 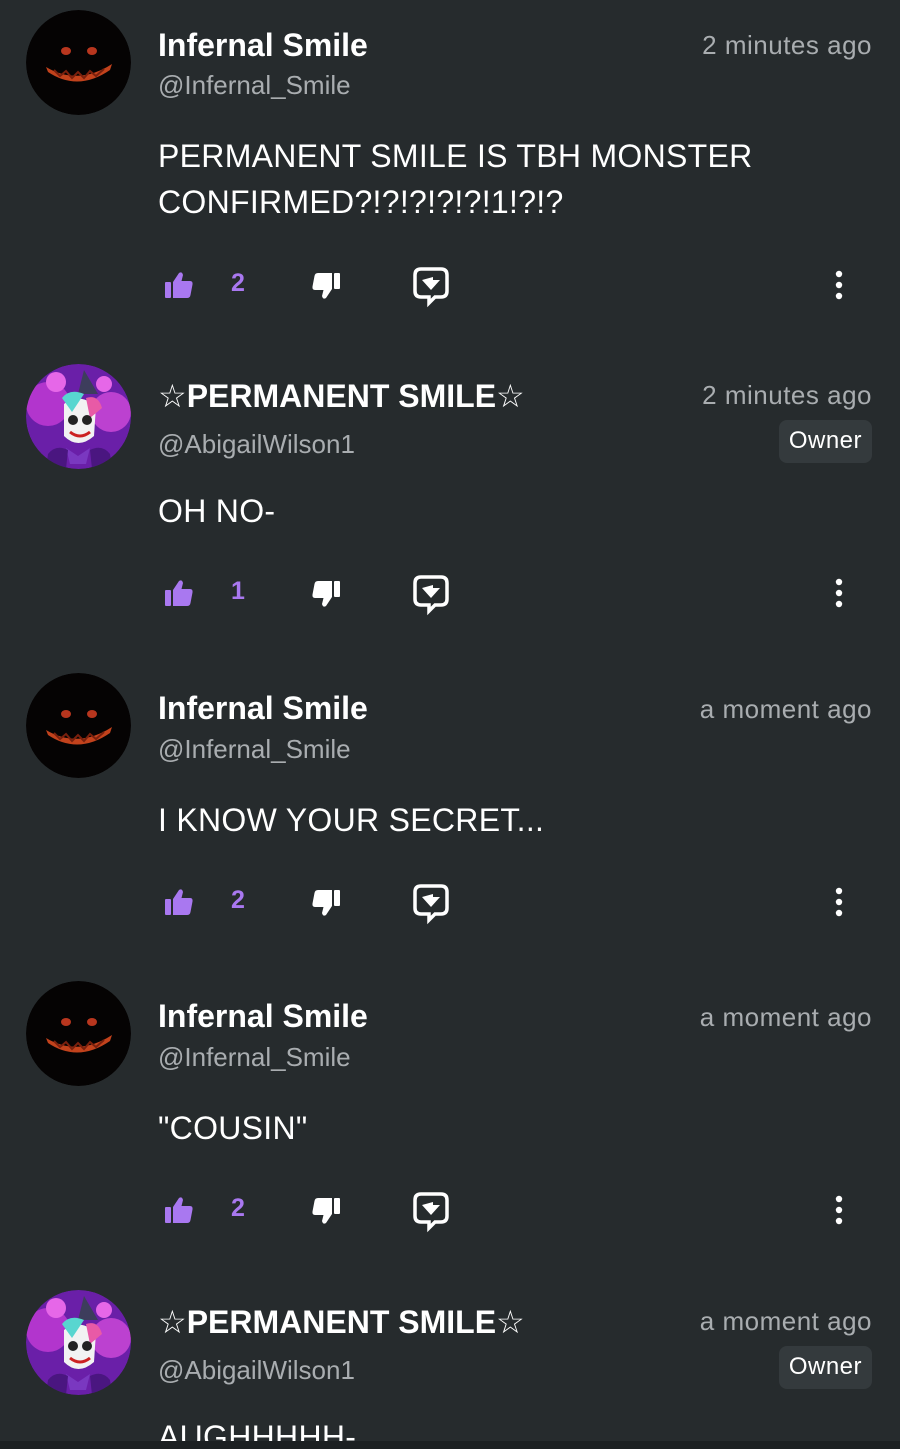 I want to click on comment-text: OH NO-, so click(x=217, y=511).